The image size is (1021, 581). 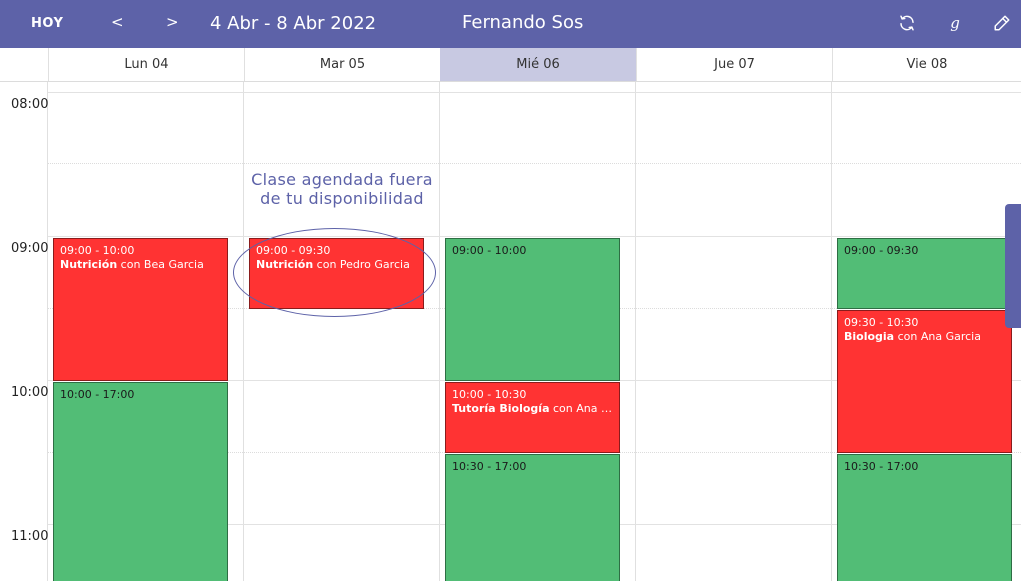 What do you see at coordinates (132, 264) in the screenshot?
I see `event-title: Nutrición con Bea Garcia` at bounding box center [132, 264].